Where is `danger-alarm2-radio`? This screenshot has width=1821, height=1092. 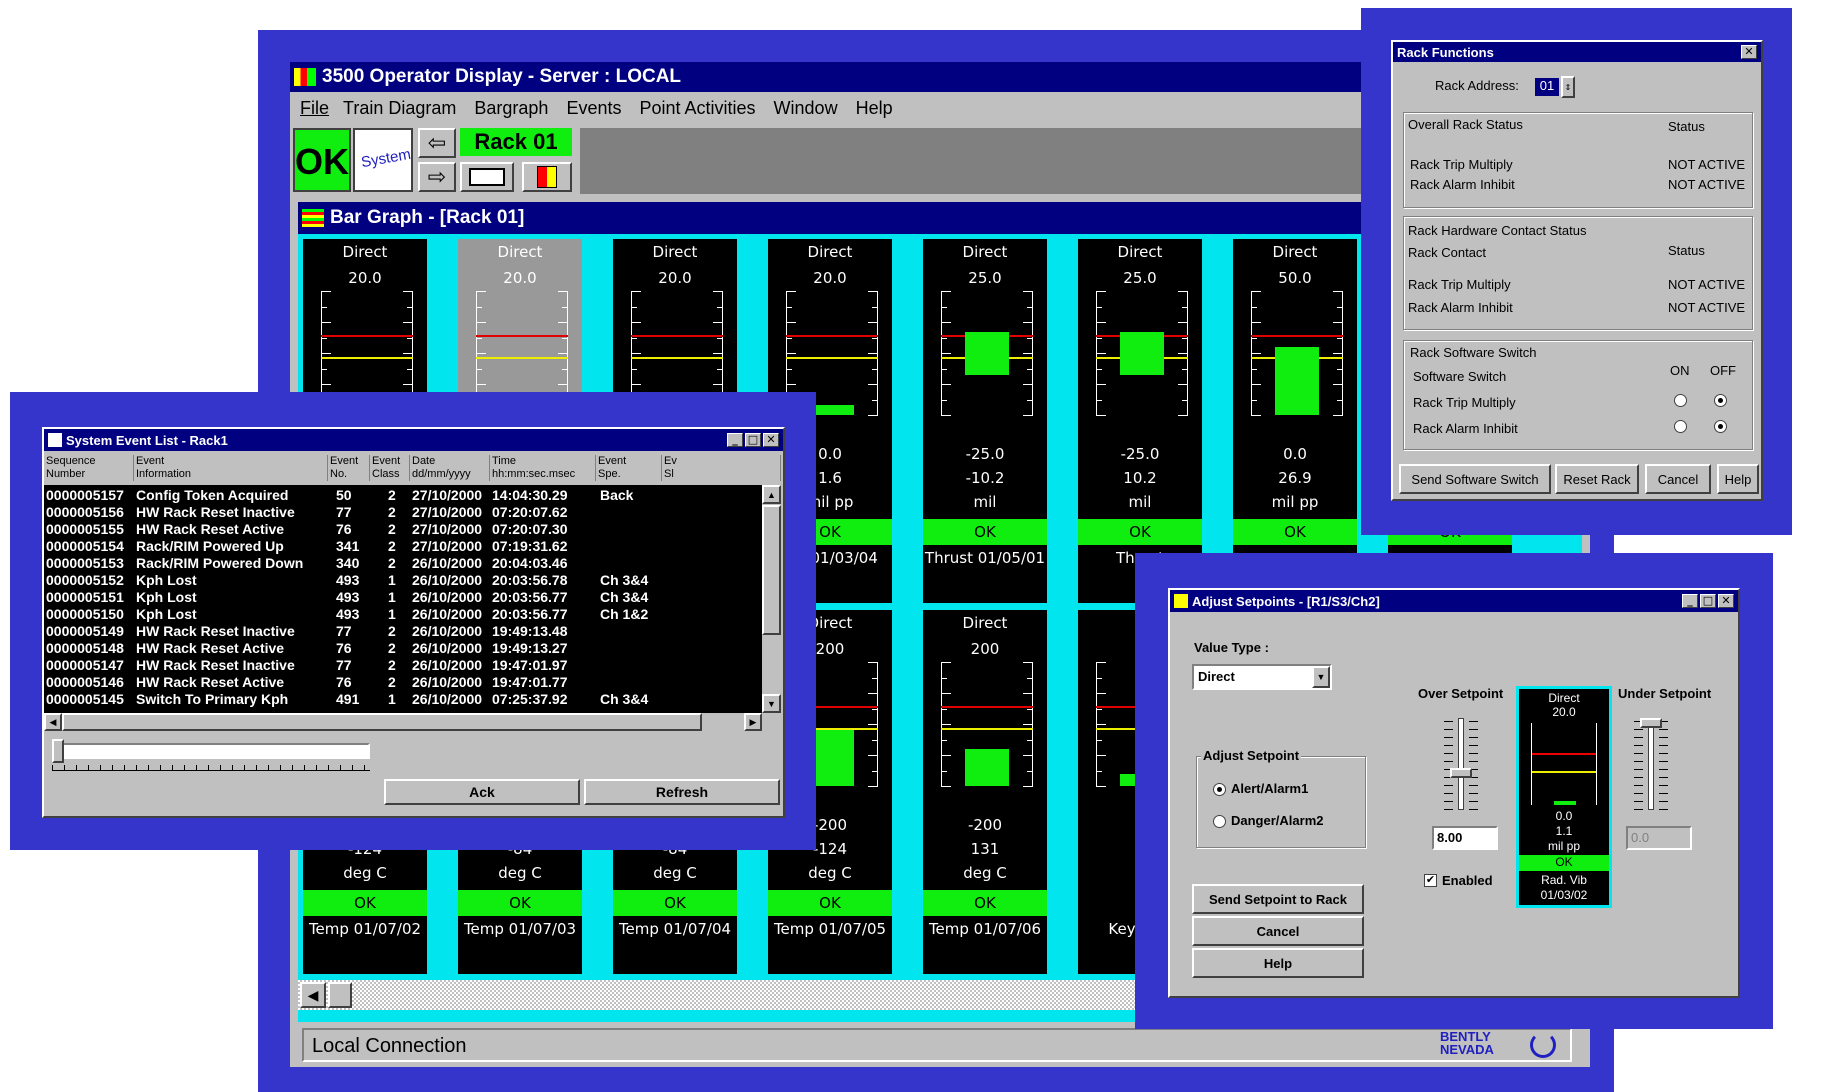
danger-alarm2-radio is located at coordinates (1219, 821).